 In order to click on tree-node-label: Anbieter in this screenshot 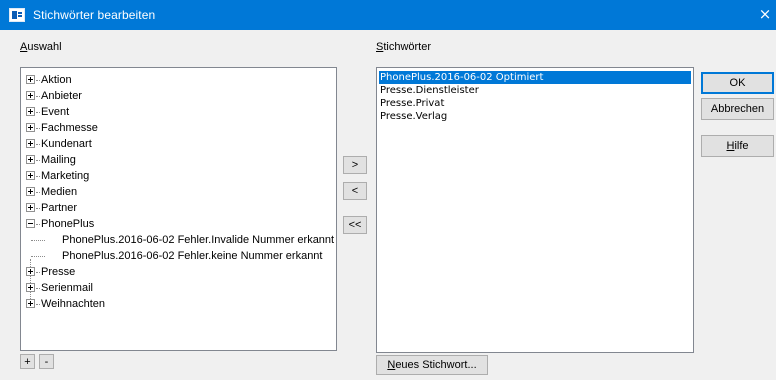, I will do `click(61, 96)`.